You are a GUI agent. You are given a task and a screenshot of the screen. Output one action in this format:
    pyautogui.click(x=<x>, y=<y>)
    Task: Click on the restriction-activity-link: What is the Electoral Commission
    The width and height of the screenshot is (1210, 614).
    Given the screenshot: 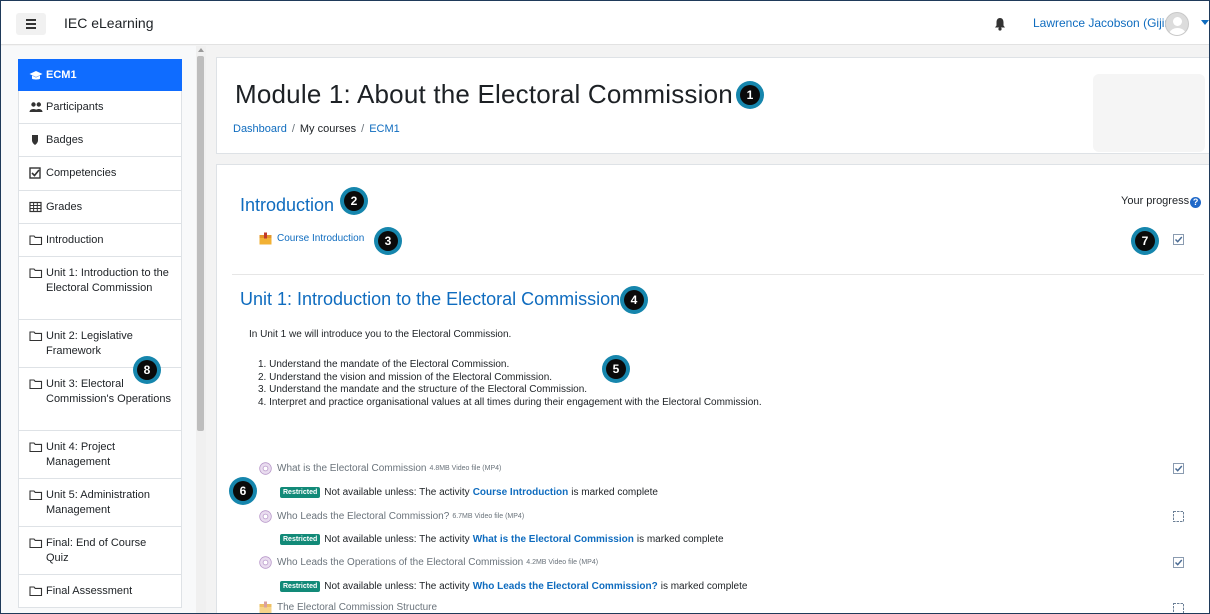 What is the action you would take?
    pyautogui.click(x=553, y=539)
    